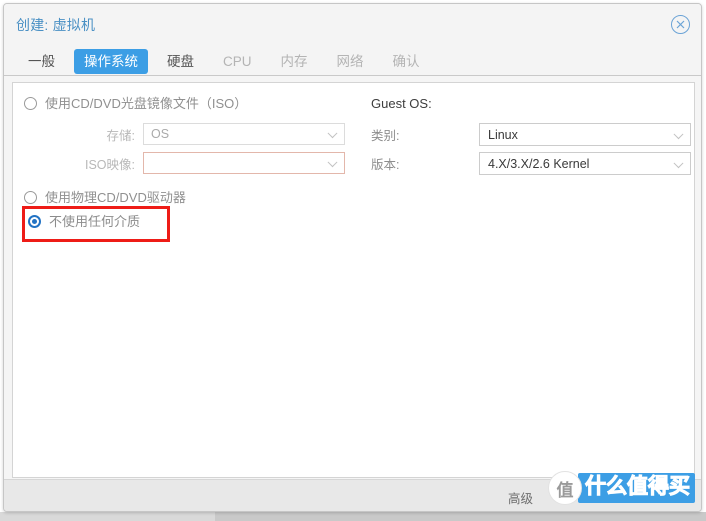 The height and width of the screenshot is (521, 706). I want to click on radio-option-iso-file: 使用CD/DVD光盘镜像文件（ISO）, so click(135, 103).